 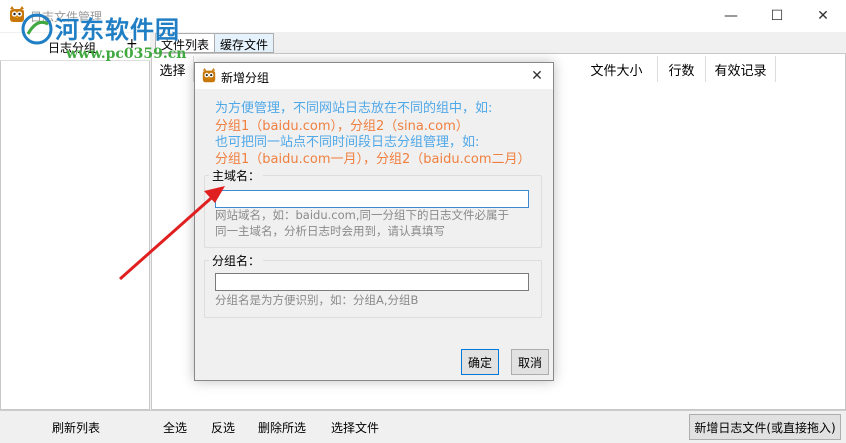 I want to click on annotation-arrow-icon, so click(x=172, y=233).